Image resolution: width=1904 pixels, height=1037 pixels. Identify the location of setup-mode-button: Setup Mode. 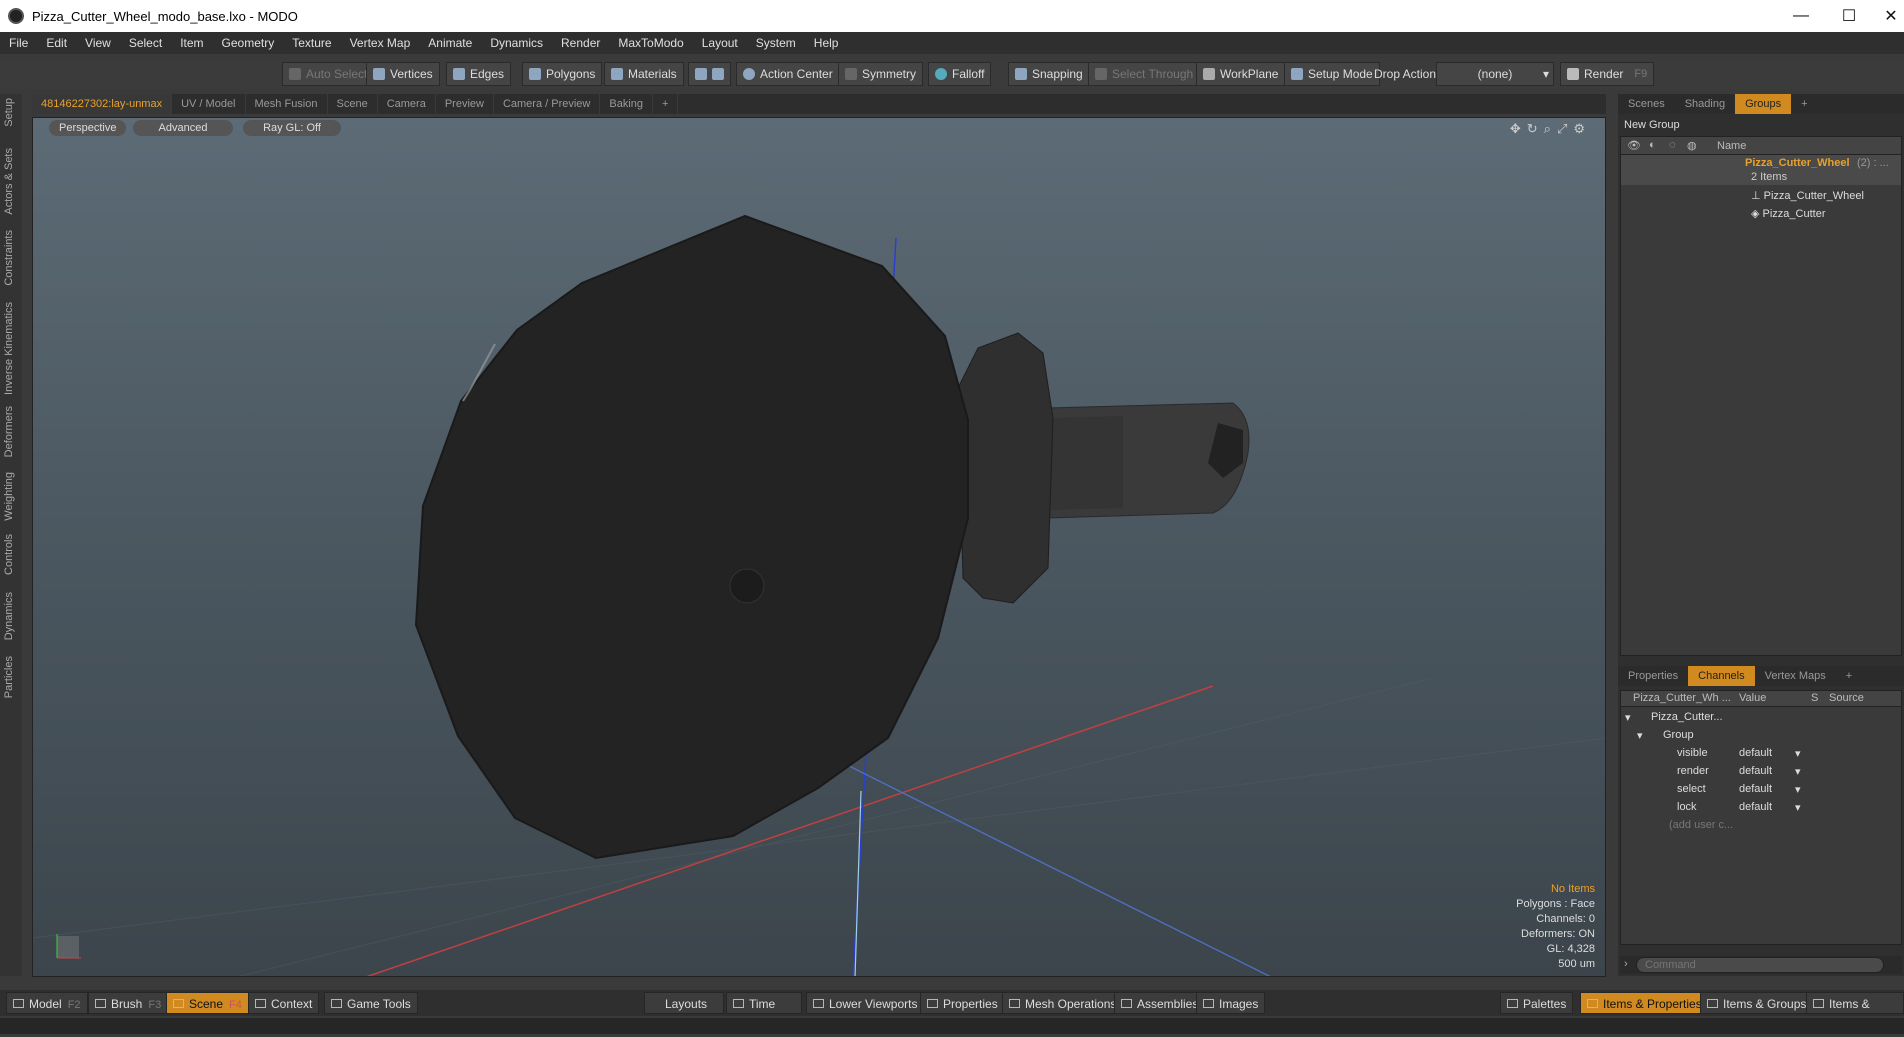
(1332, 74).